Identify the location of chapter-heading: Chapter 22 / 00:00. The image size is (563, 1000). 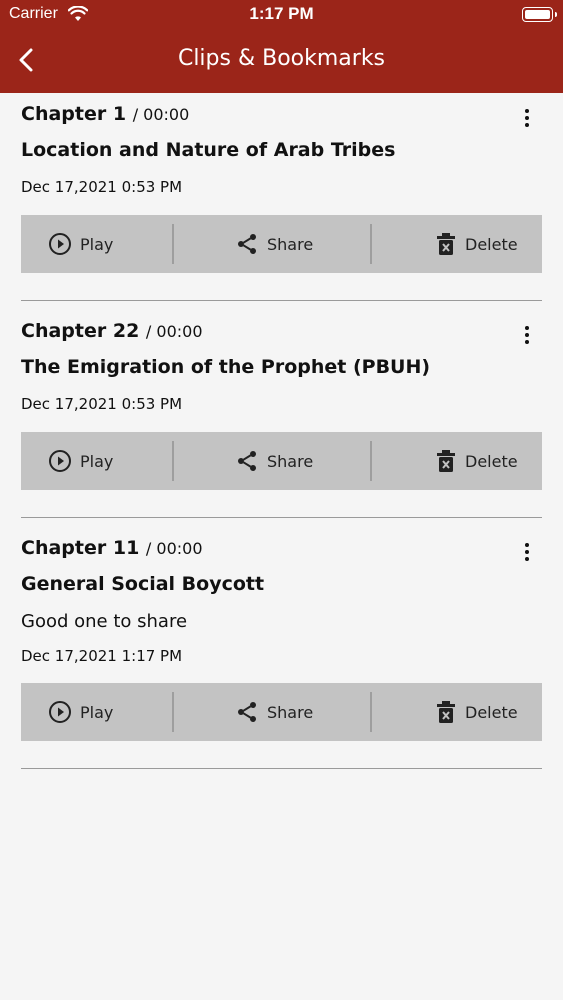
(112, 331).